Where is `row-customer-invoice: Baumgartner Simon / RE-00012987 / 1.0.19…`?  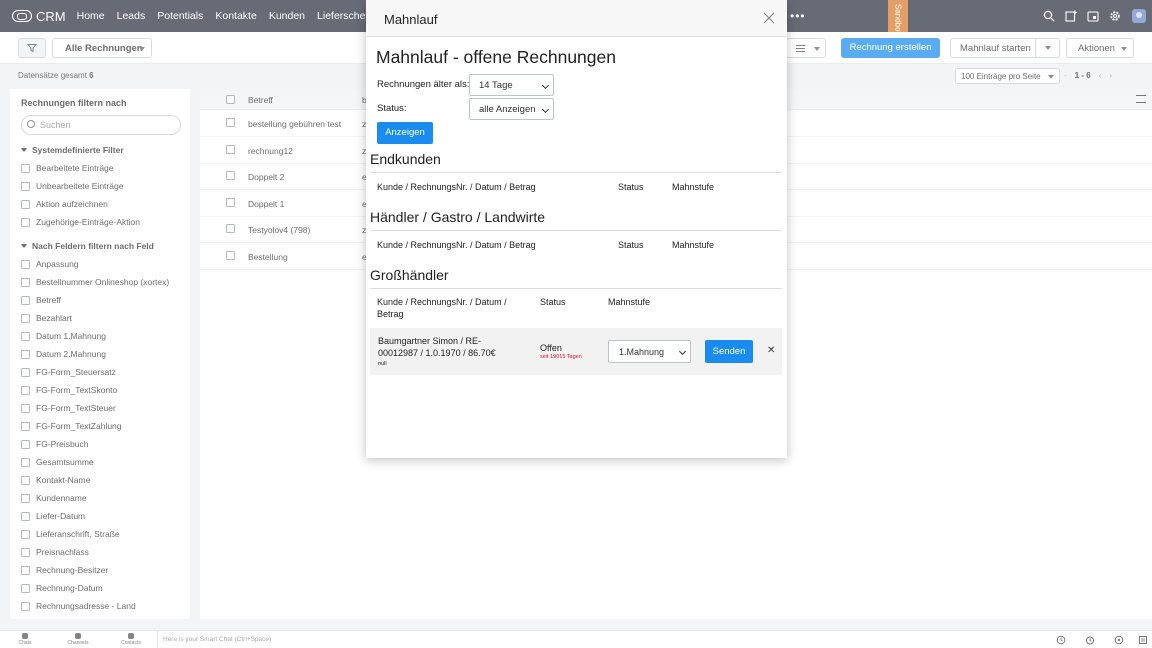
row-customer-invoice: Baumgartner Simon / RE-00012987 / 1.0.19… is located at coordinates (437, 347).